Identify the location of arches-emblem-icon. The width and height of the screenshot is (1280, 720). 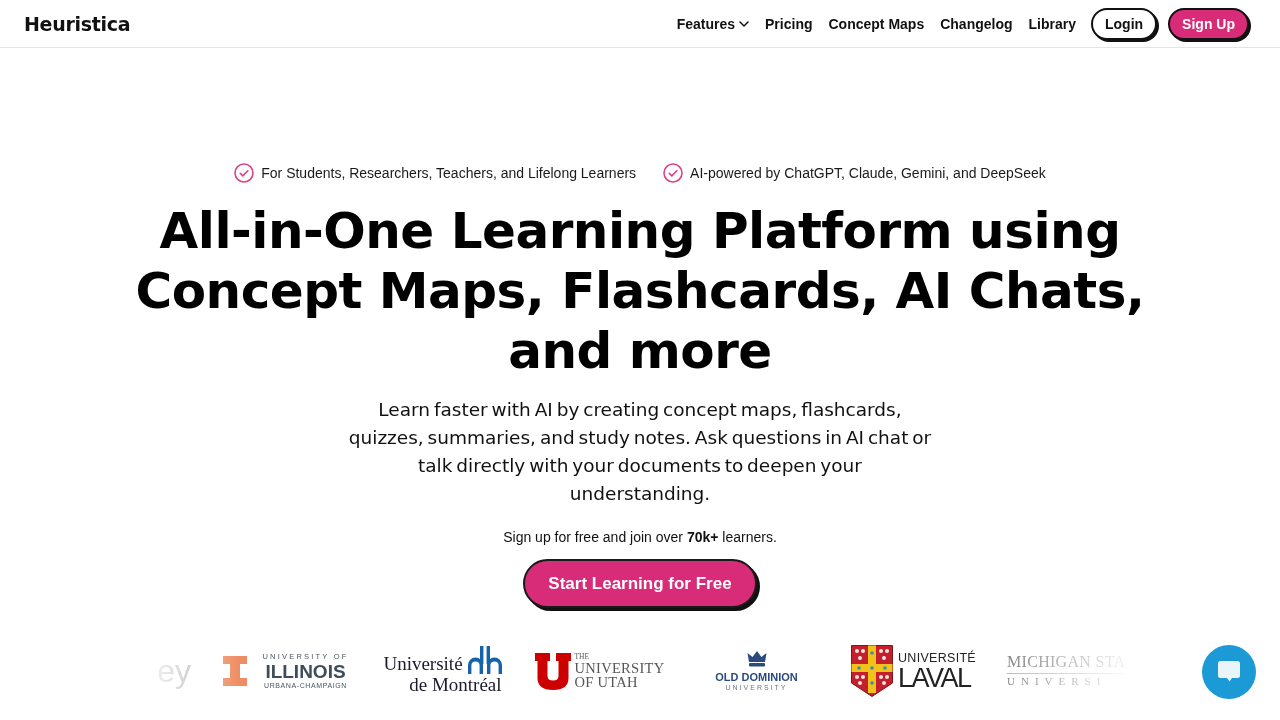
(484, 660).